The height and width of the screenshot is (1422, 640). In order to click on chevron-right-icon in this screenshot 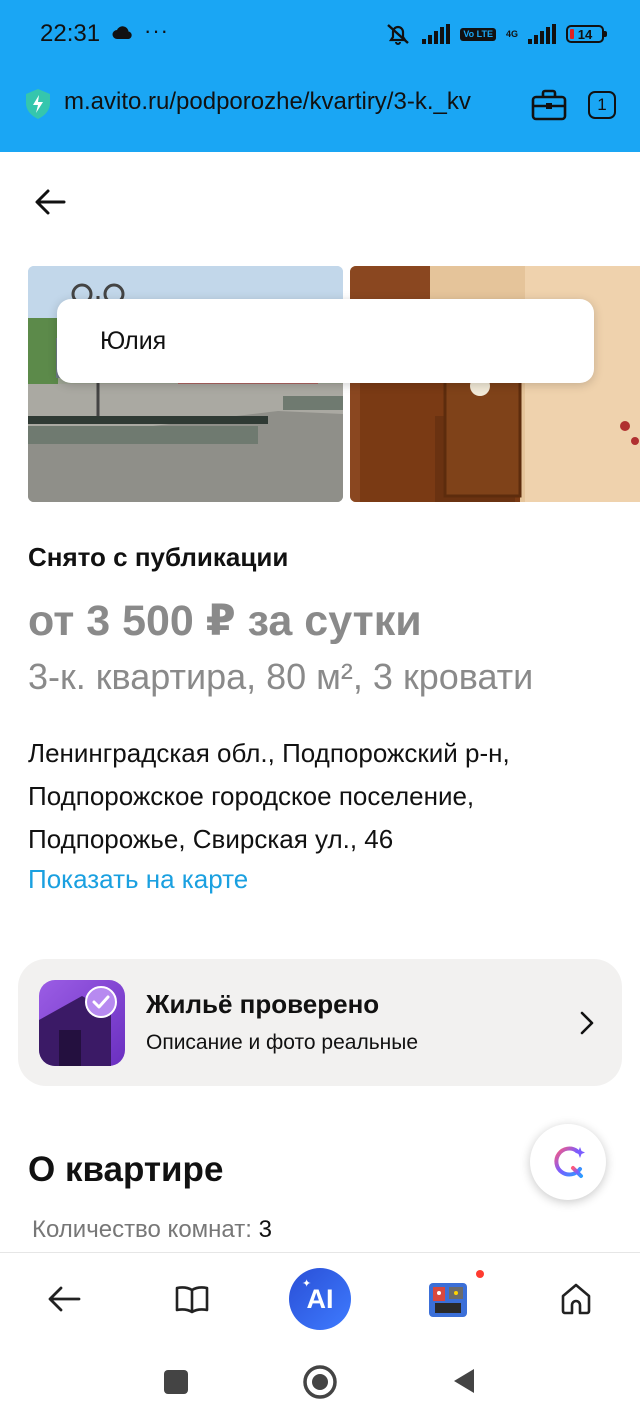, I will do `click(587, 1023)`.